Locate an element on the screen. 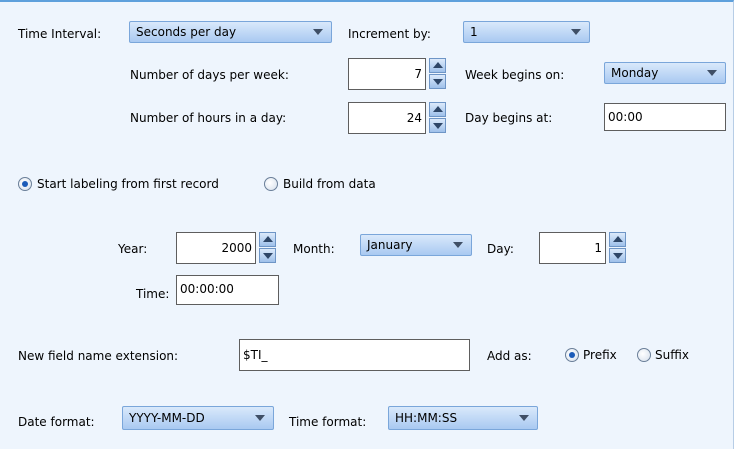  week-begins-label: Week begins on: is located at coordinates (515, 75).